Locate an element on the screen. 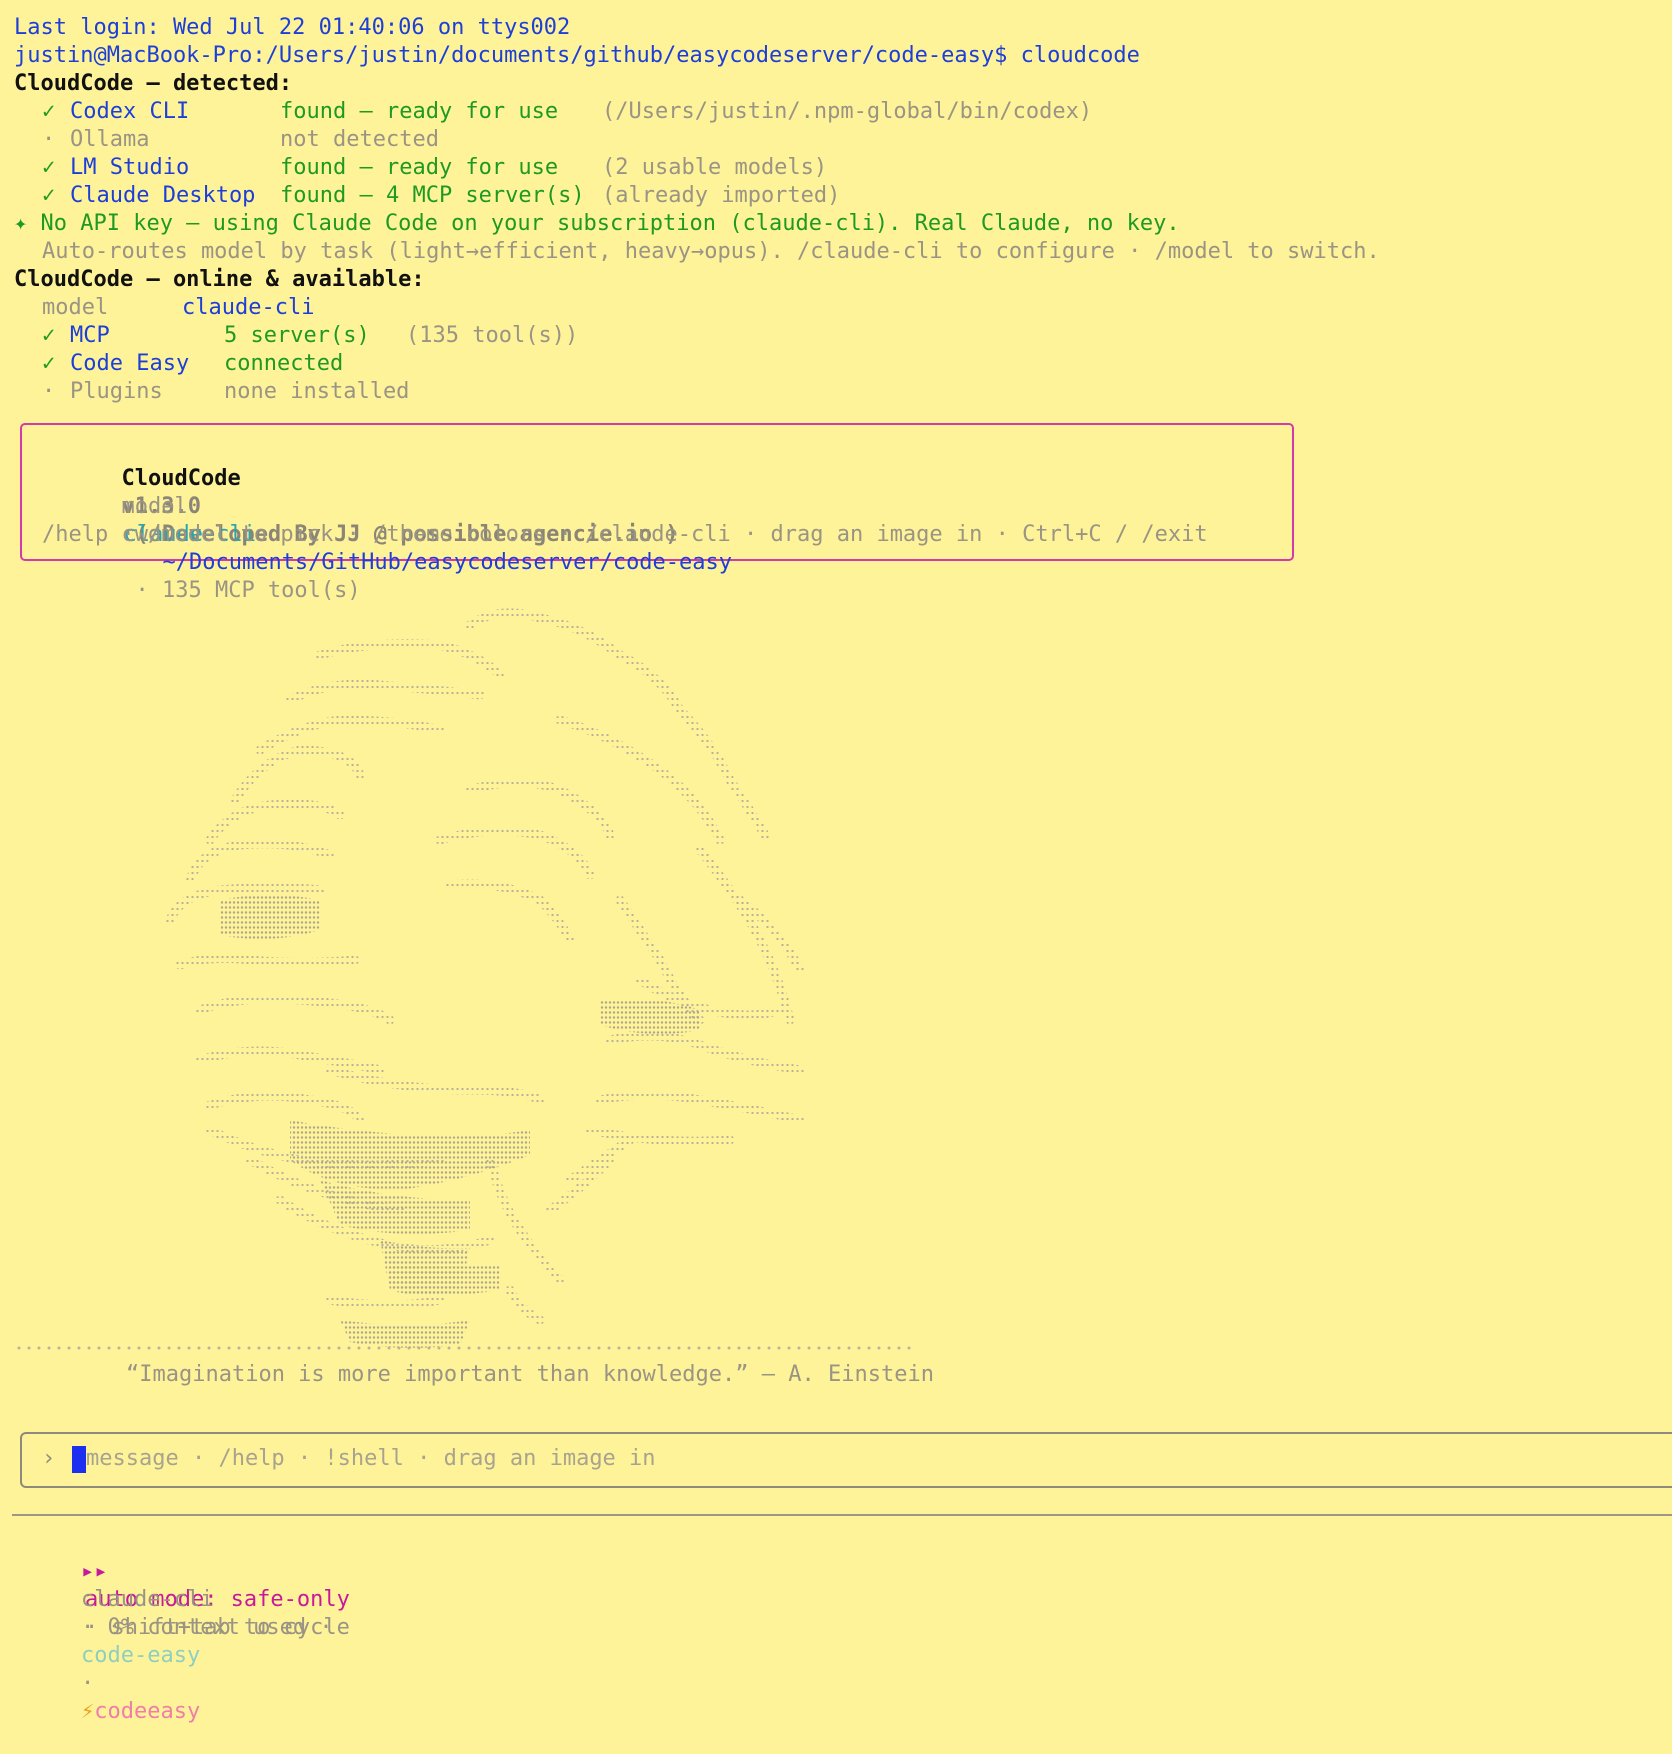 This screenshot has width=1672, height=1754. online-item: · Plugins none installed is located at coordinates (414, 392).